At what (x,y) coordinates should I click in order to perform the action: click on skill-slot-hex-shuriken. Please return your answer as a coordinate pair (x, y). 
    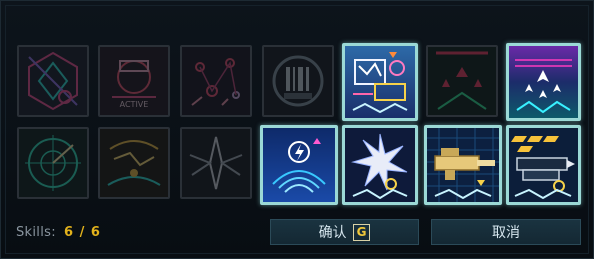
    Looking at the image, I should click on (53, 81).